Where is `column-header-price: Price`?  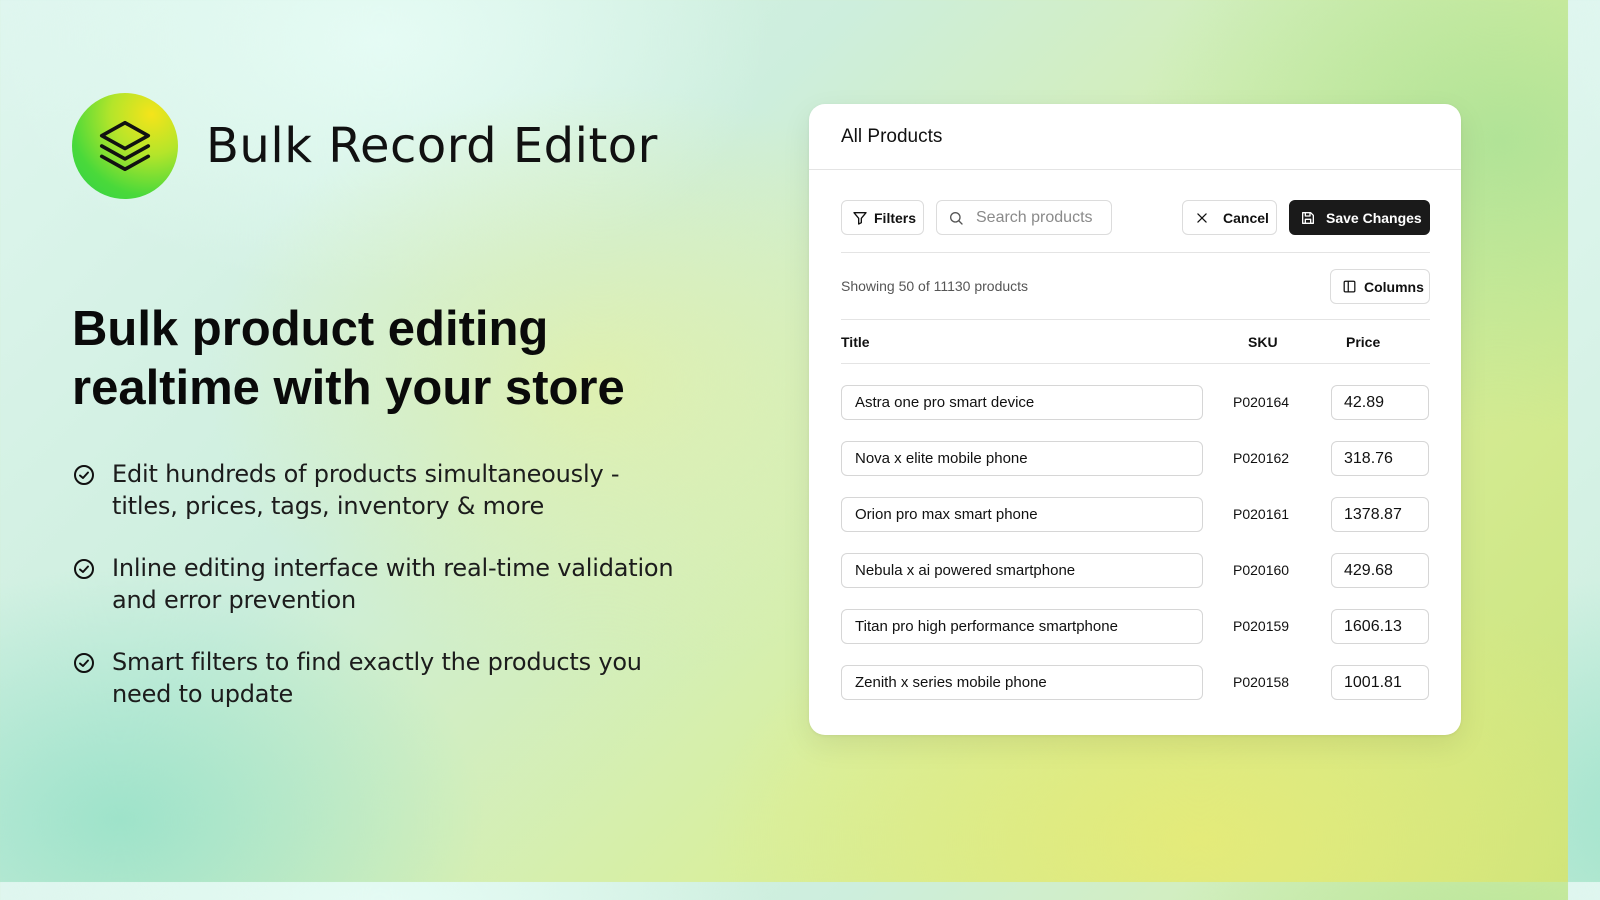 column-header-price: Price is located at coordinates (1363, 342).